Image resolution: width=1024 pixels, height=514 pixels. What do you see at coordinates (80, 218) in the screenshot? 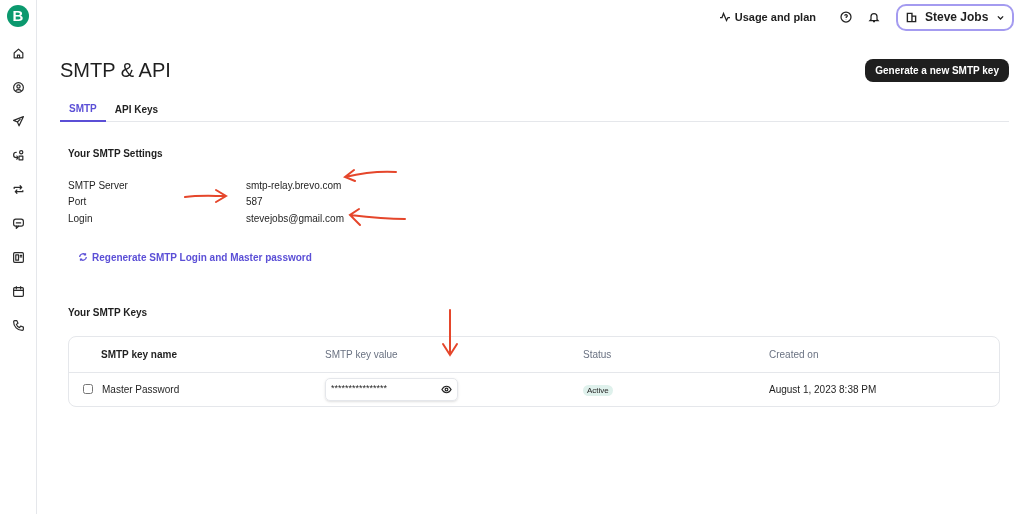
I see `setting-label: Login` at bounding box center [80, 218].